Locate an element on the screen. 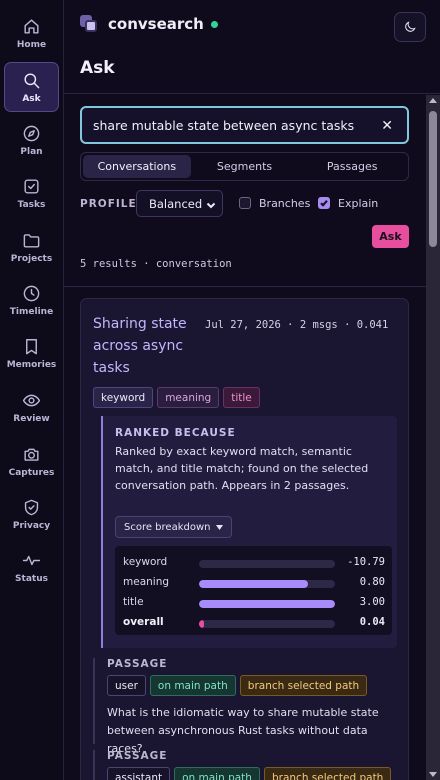 The height and width of the screenshot is (780, 440). result-title: Sharing state across async tasks is located at coordinates (148, 346).